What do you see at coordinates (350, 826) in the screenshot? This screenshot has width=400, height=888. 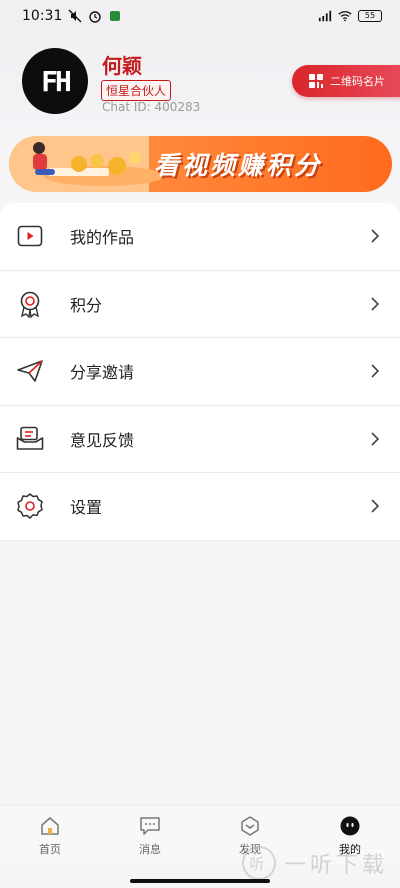 I see `profile-face-icon` at bounding box center [350, 826].